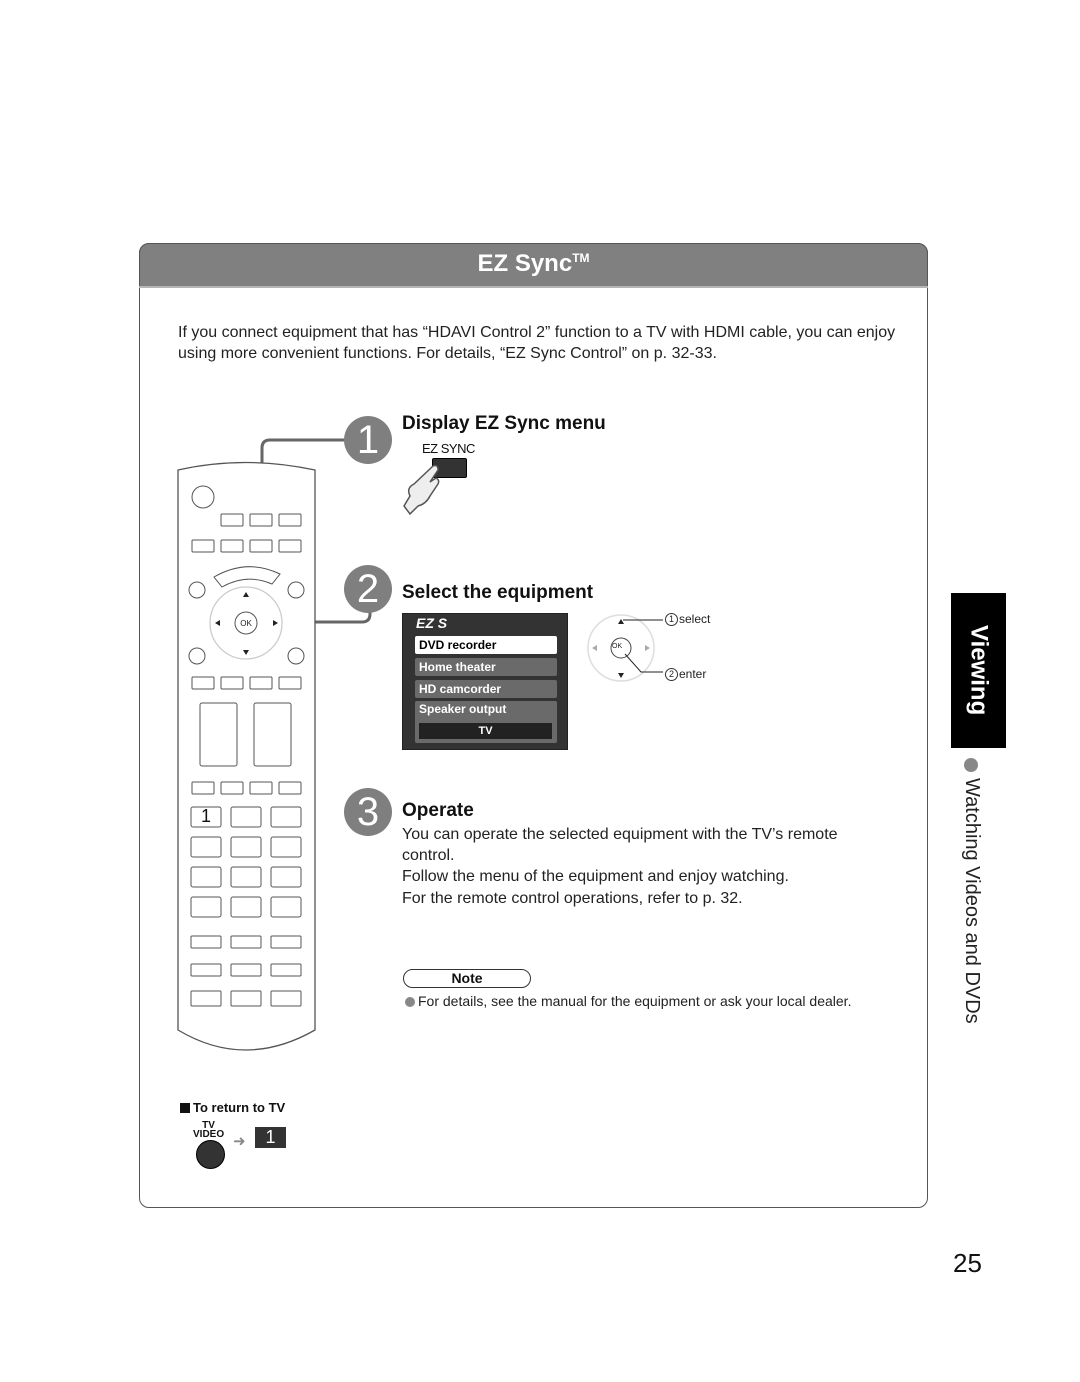 The height and width of the screenshot is (1382, 1080). I want to click on return-to-tv-label: To return to TV, so click(239, 1107).